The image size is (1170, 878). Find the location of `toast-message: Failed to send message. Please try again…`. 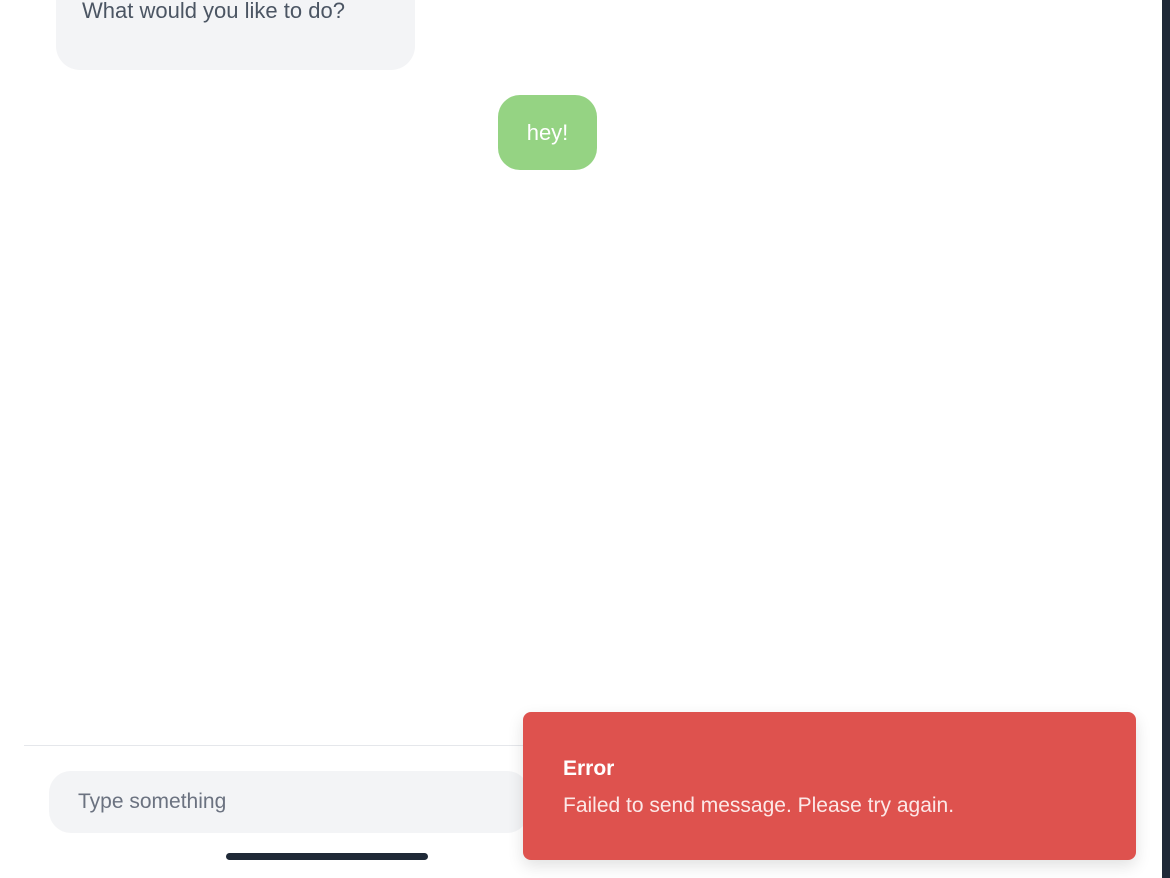

toast-message: Failed to send message. Please try again… is located at coordinates (759, 806).